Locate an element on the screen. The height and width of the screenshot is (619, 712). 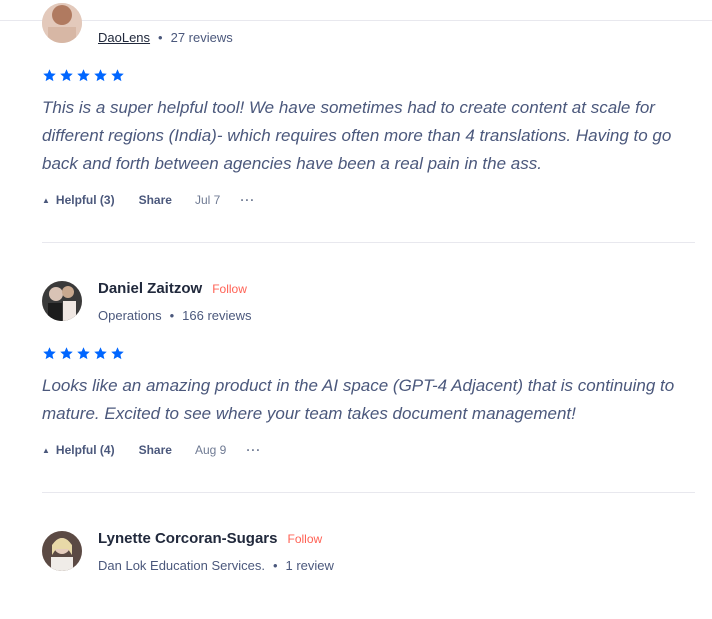
reviewer-name: Lynette Corcoran-Sugars Follow is located at coordinates (210, 538).